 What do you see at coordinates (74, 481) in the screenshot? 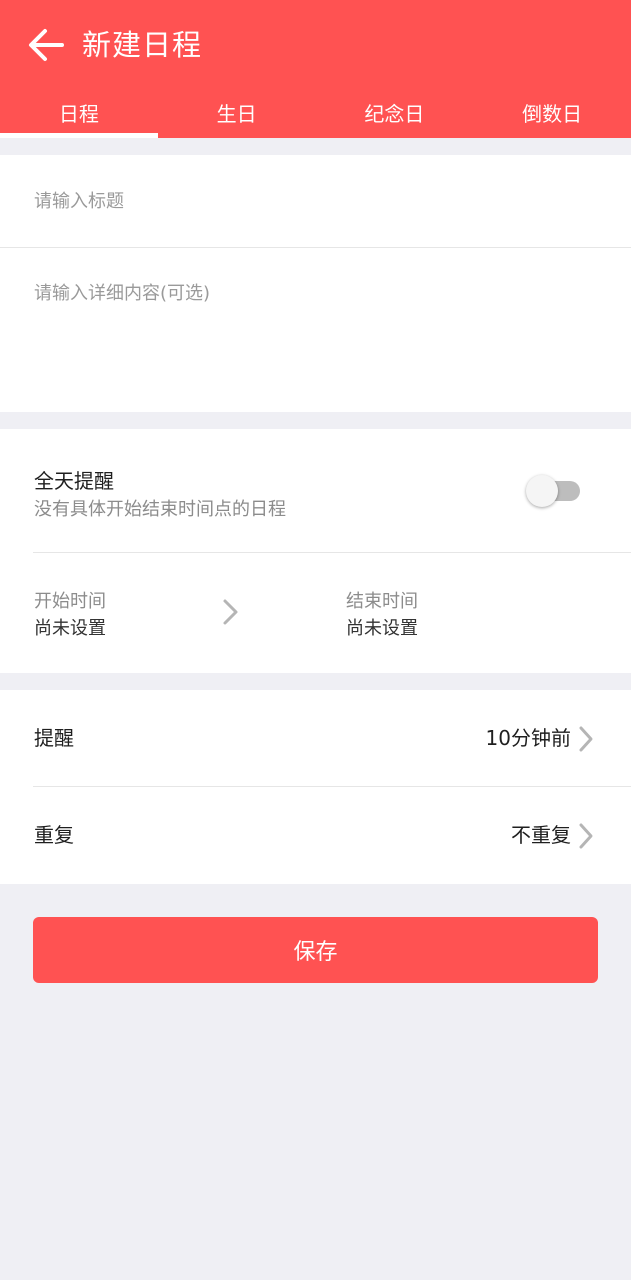
I see `all-day-title: 全天提醒` at bounding box center [74, 481].